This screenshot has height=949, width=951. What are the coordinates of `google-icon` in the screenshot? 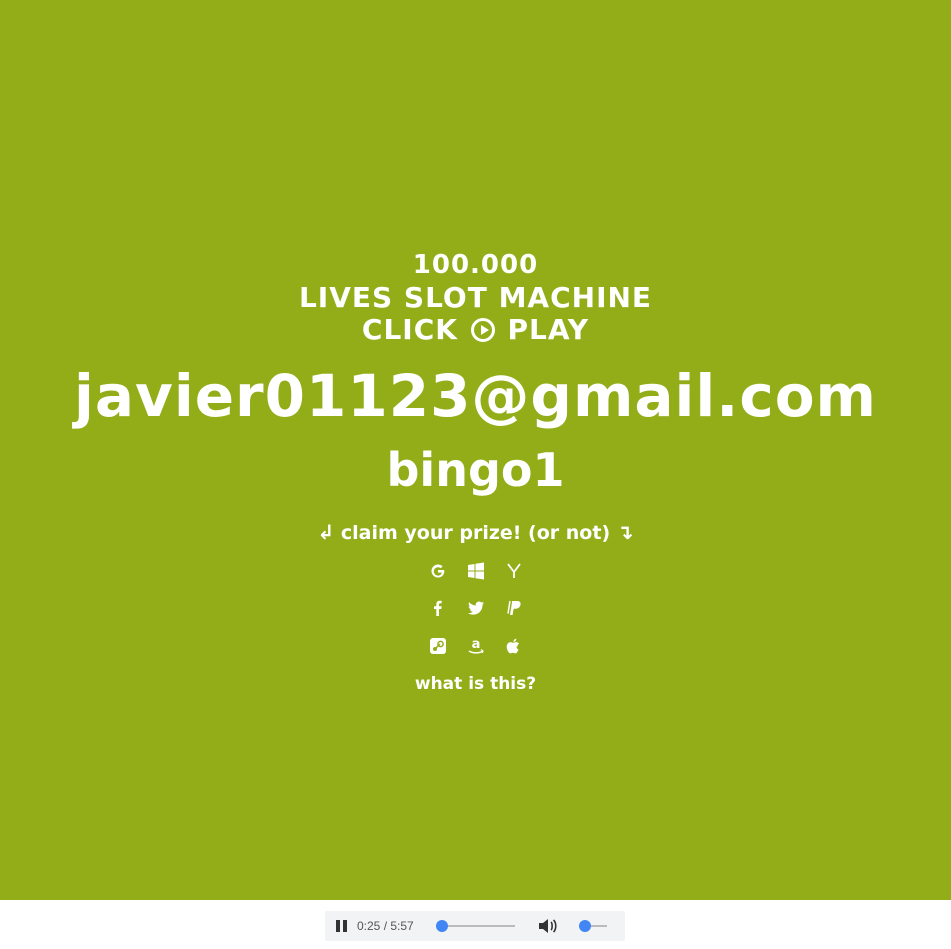 It's located at (438, 571).